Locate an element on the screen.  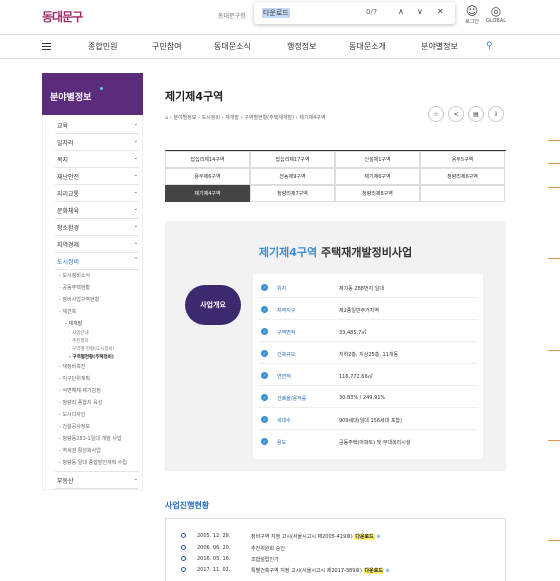
sub-sub-item: - 추진절차 is located at coordinates (96, 341).